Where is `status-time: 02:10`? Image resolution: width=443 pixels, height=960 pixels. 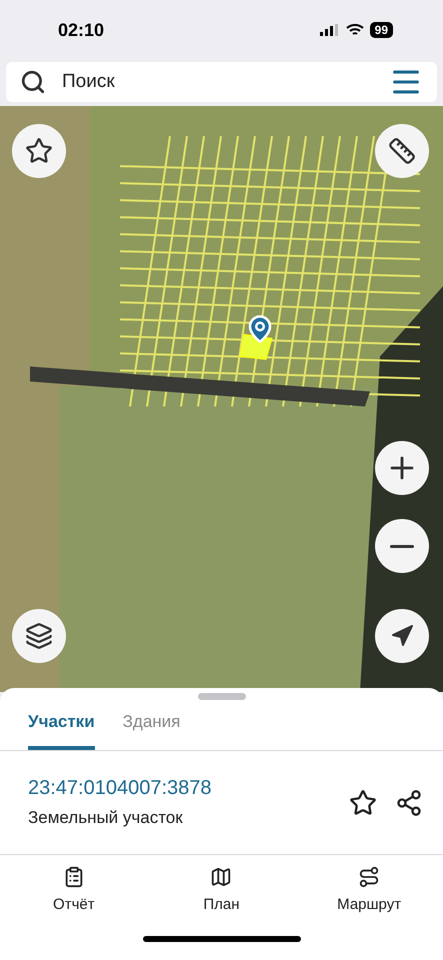 status-time: 02:10 is located at coordinates (81, 30).